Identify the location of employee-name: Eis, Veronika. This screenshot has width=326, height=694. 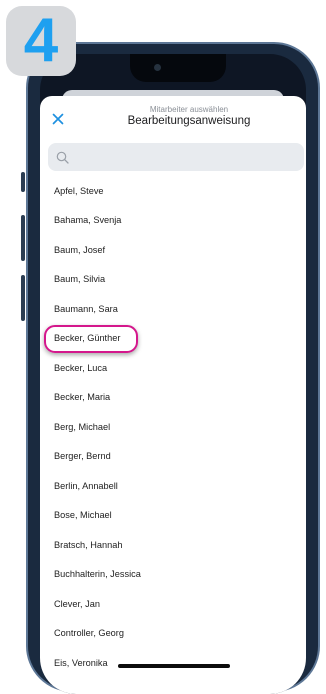
(81, 662).